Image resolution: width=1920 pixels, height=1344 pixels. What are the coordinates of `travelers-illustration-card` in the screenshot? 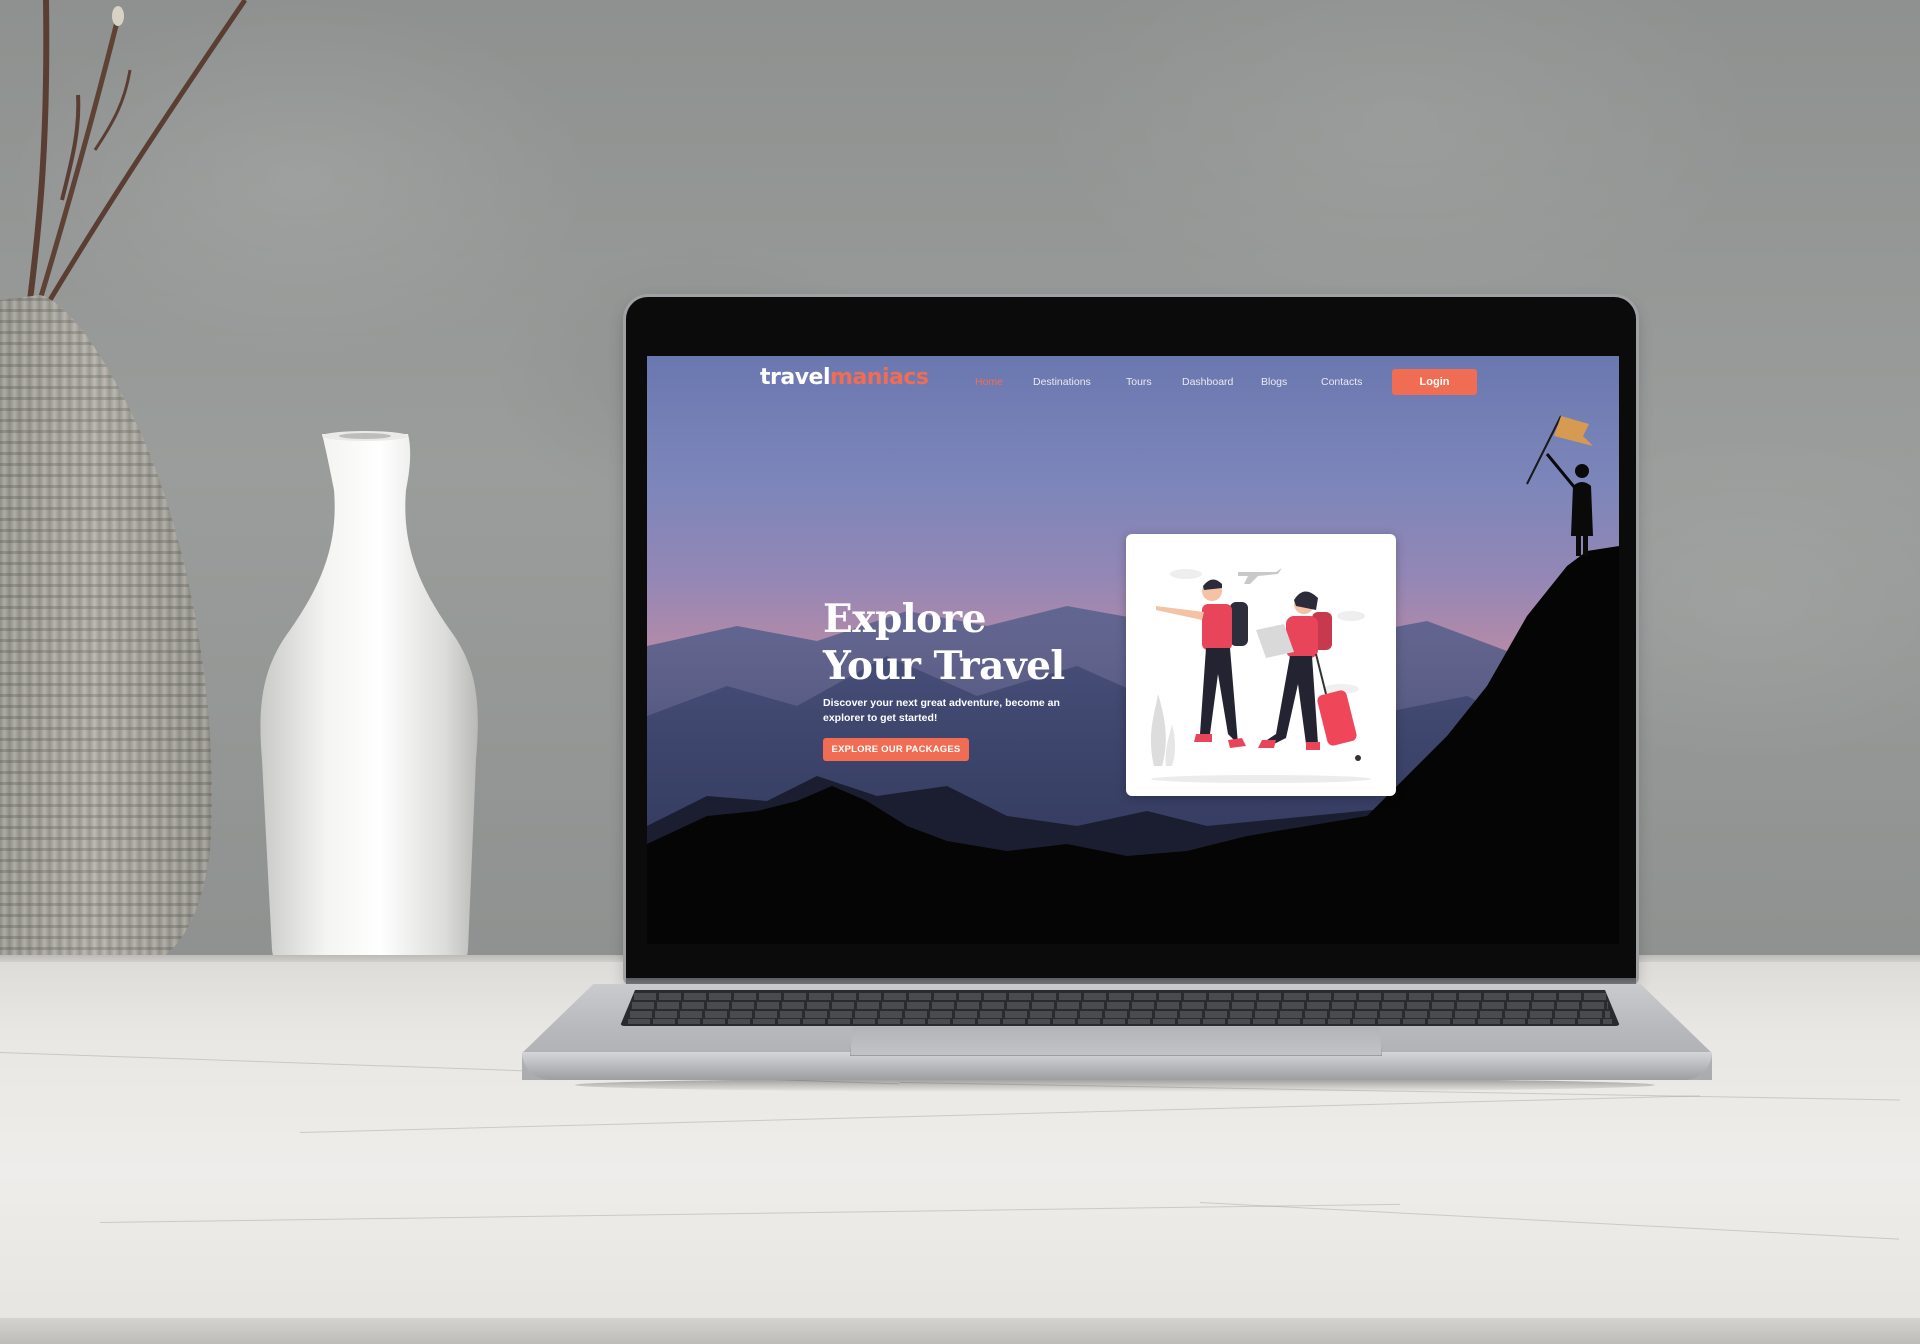 It's located at (1261, 665).